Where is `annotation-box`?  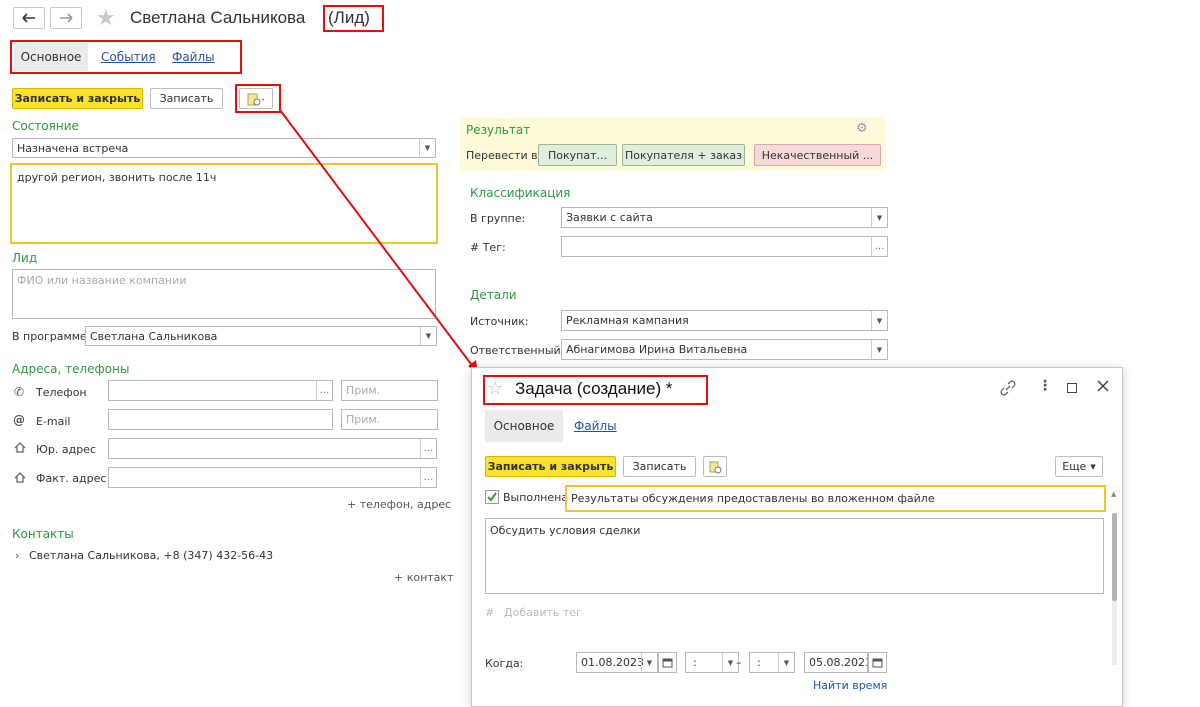
annotation-box is located at coordinates (595, 390).